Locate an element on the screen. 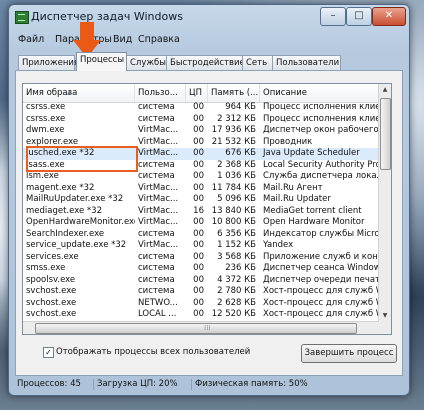 This screenshot has height=410, width=424. show-all-users-label: Отображать процессы всех пользователей is located at coordinates (153, 352).